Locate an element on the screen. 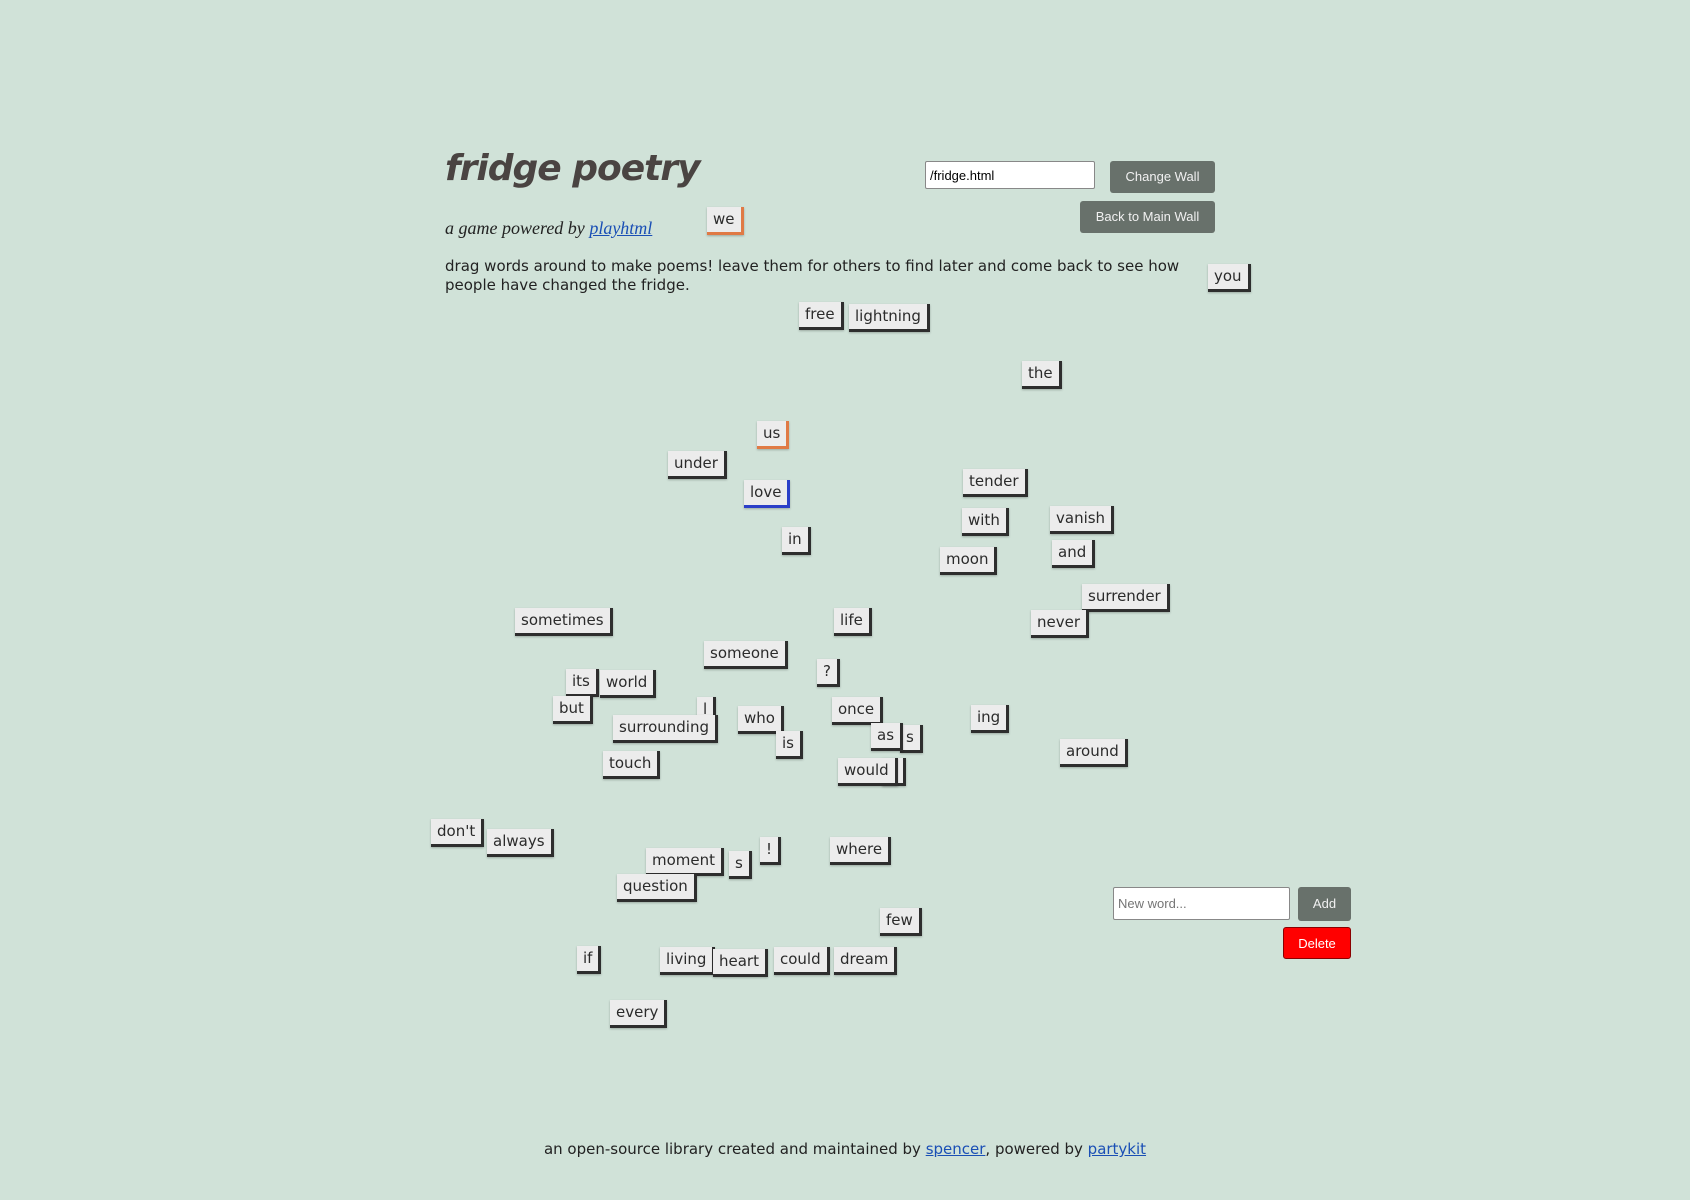  word-magnet: always is located at coordinates (520, 843).